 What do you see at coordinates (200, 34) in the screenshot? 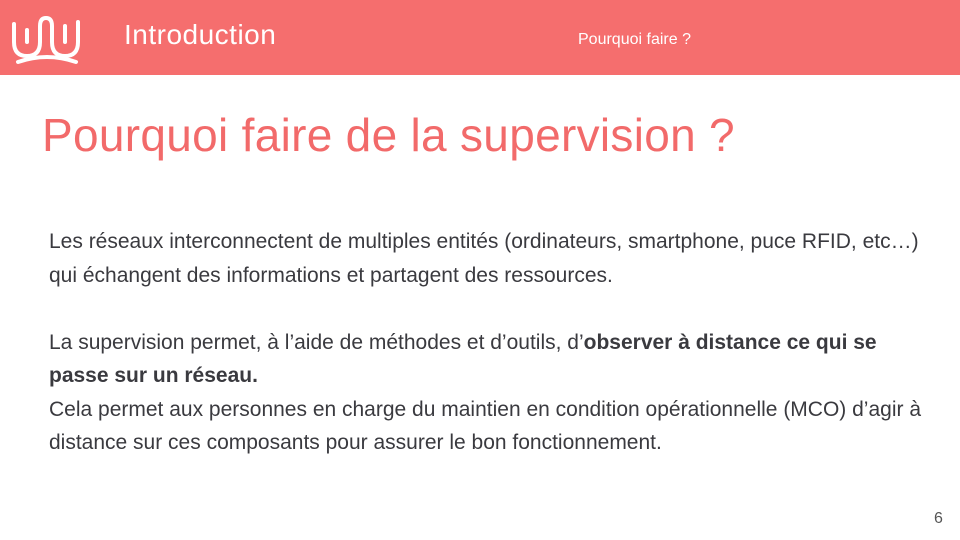
I see `section-title: Introduction` at bounding box center [200, 34].